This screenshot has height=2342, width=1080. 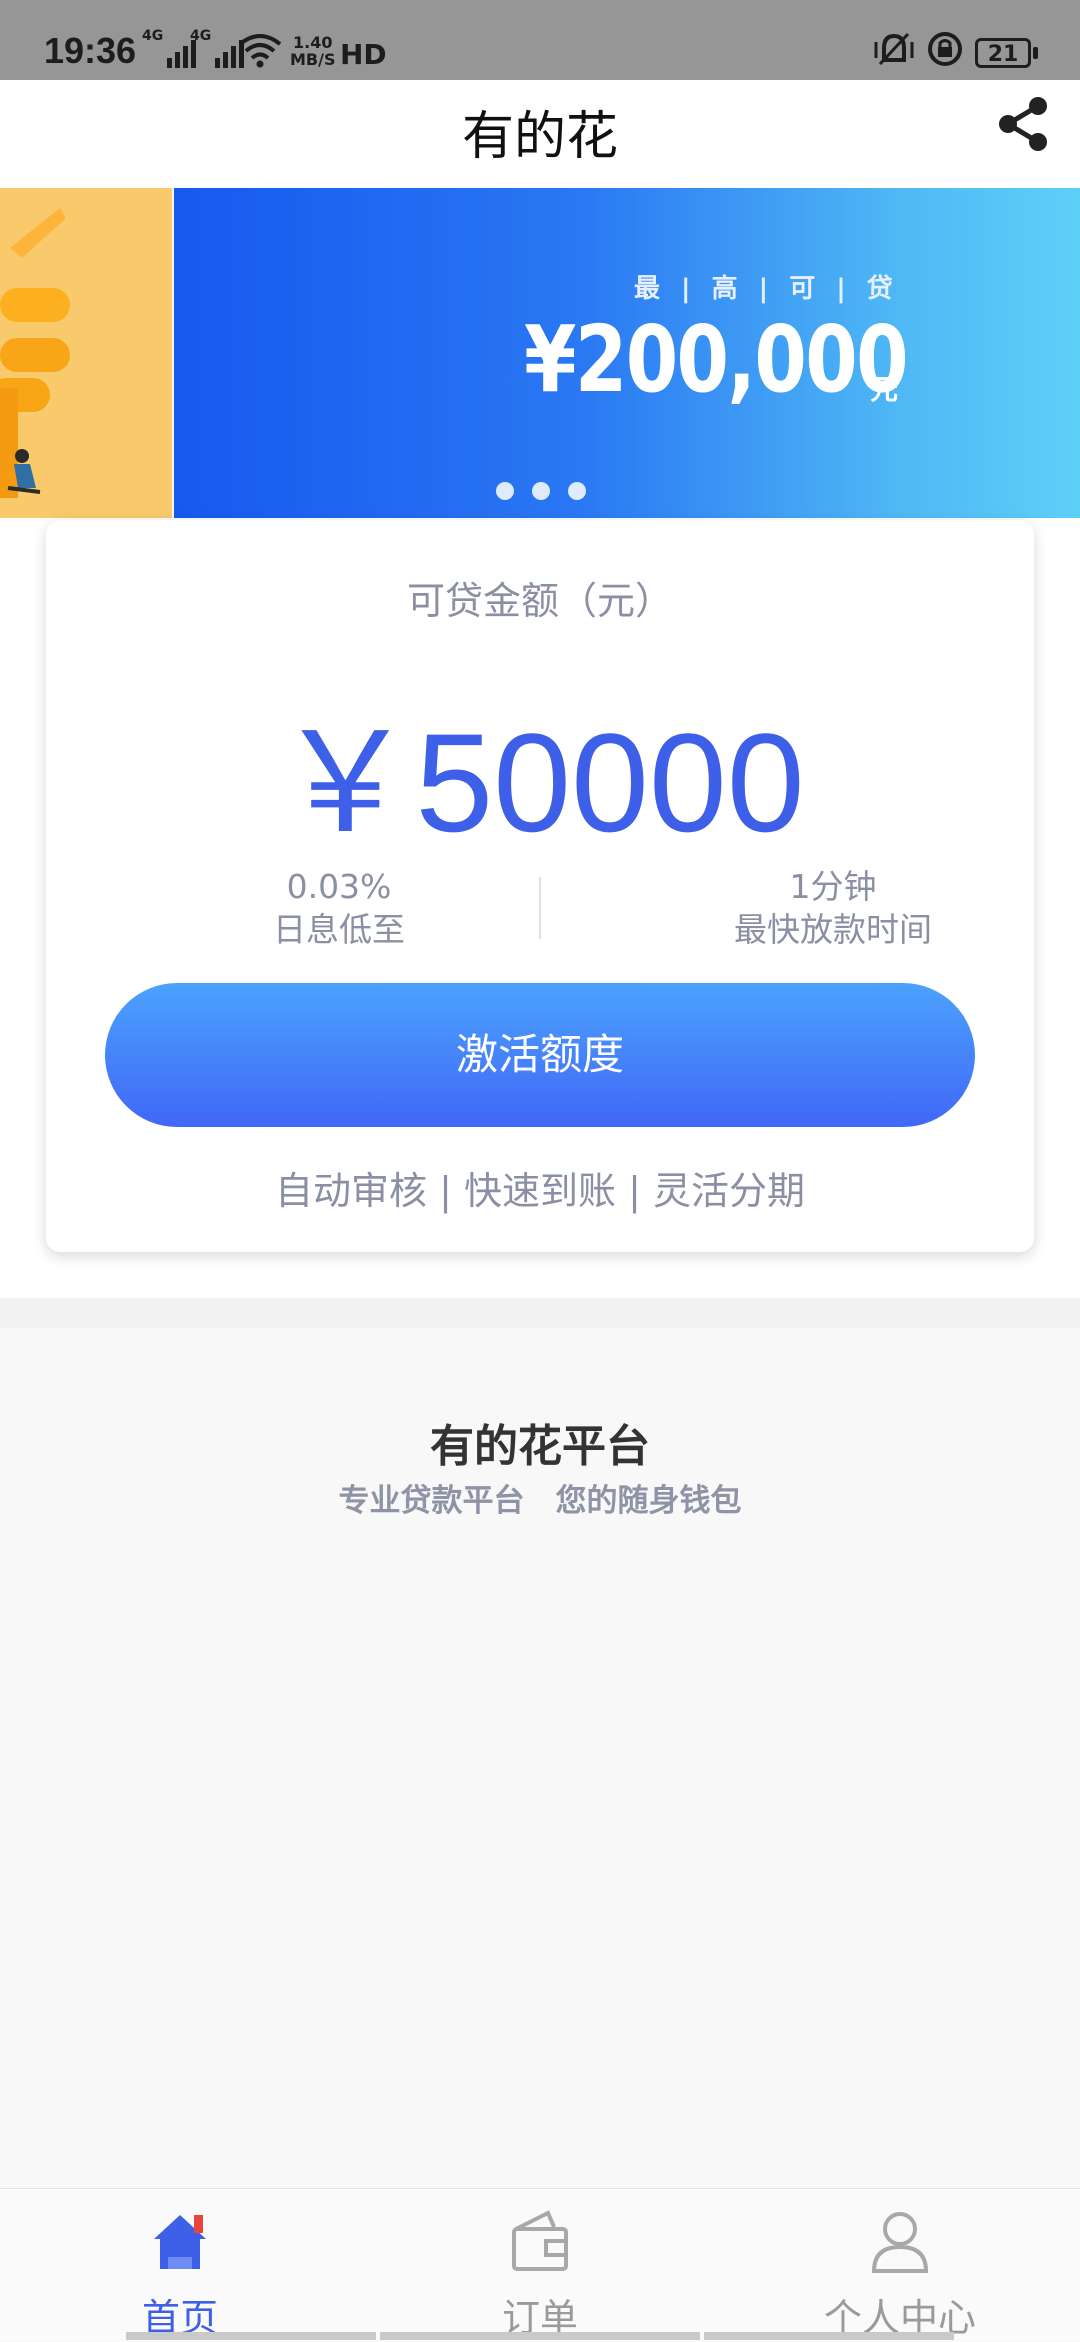 What do you see at coordinates (363, 54) in the screenshot?
I see `hd-icon: HD` at bounding box center [363, 54].